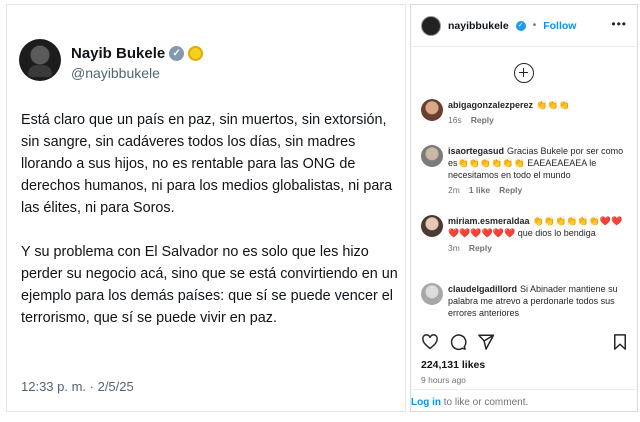 This screenshot has height=422, width=640. What do you see at coordinates (540, 112) in the screenshot?
I see `comment-body: abigagonzalezperez 👏👏👏 16s Reply` at bounding box center [540, 112].